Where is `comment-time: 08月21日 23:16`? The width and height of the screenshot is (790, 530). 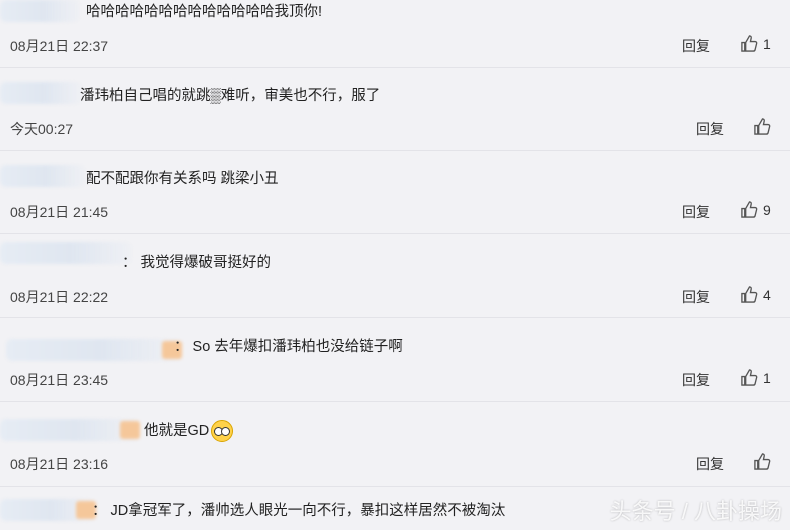
comment-time: 08月21日 23:16 is located at coordinates (59, 464).